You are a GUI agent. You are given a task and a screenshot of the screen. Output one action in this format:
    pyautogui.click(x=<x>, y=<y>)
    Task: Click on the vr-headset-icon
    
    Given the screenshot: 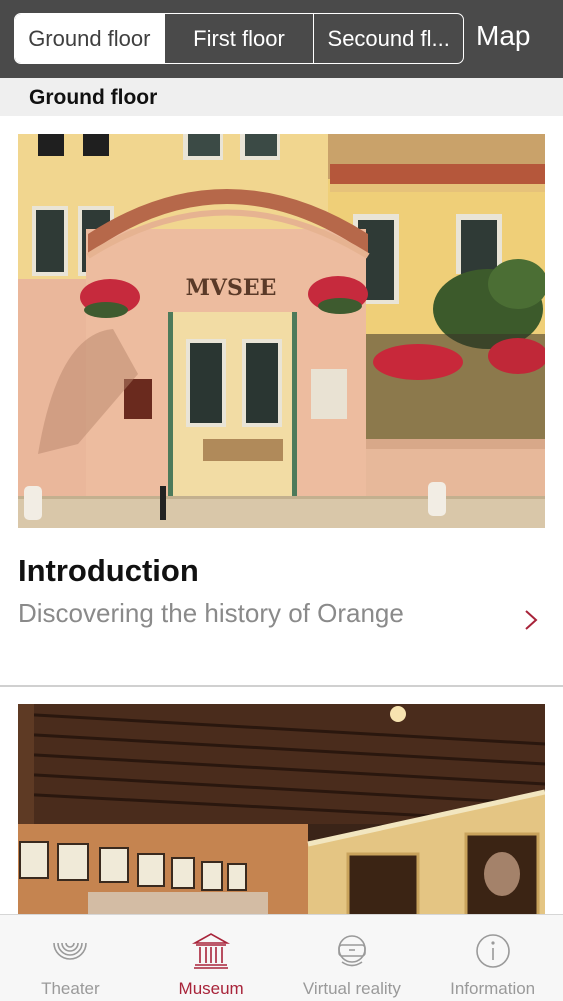 What is the action you would take?
    pyautogui.click(x=352, y=951)
    